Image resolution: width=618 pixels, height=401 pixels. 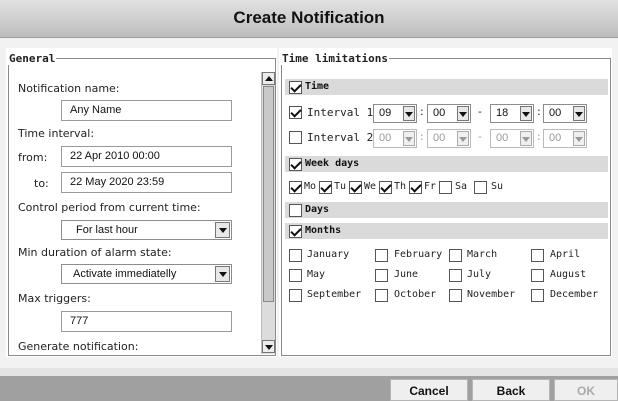 I want to click on weekdays-checkbox, so click(x=295, y=164).